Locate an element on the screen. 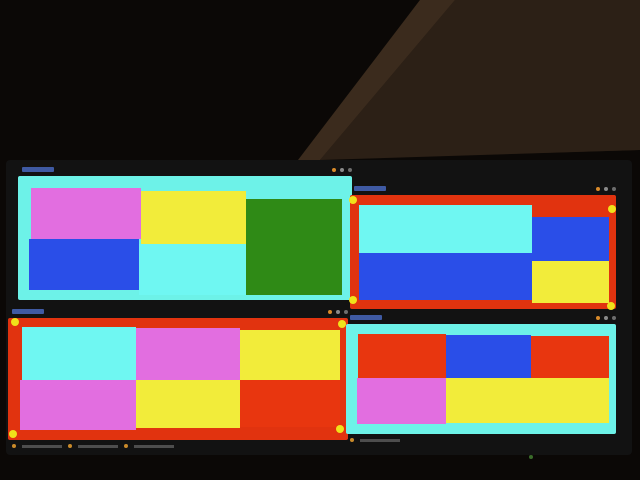  power-led-icon is located at coordinates (531, 457).